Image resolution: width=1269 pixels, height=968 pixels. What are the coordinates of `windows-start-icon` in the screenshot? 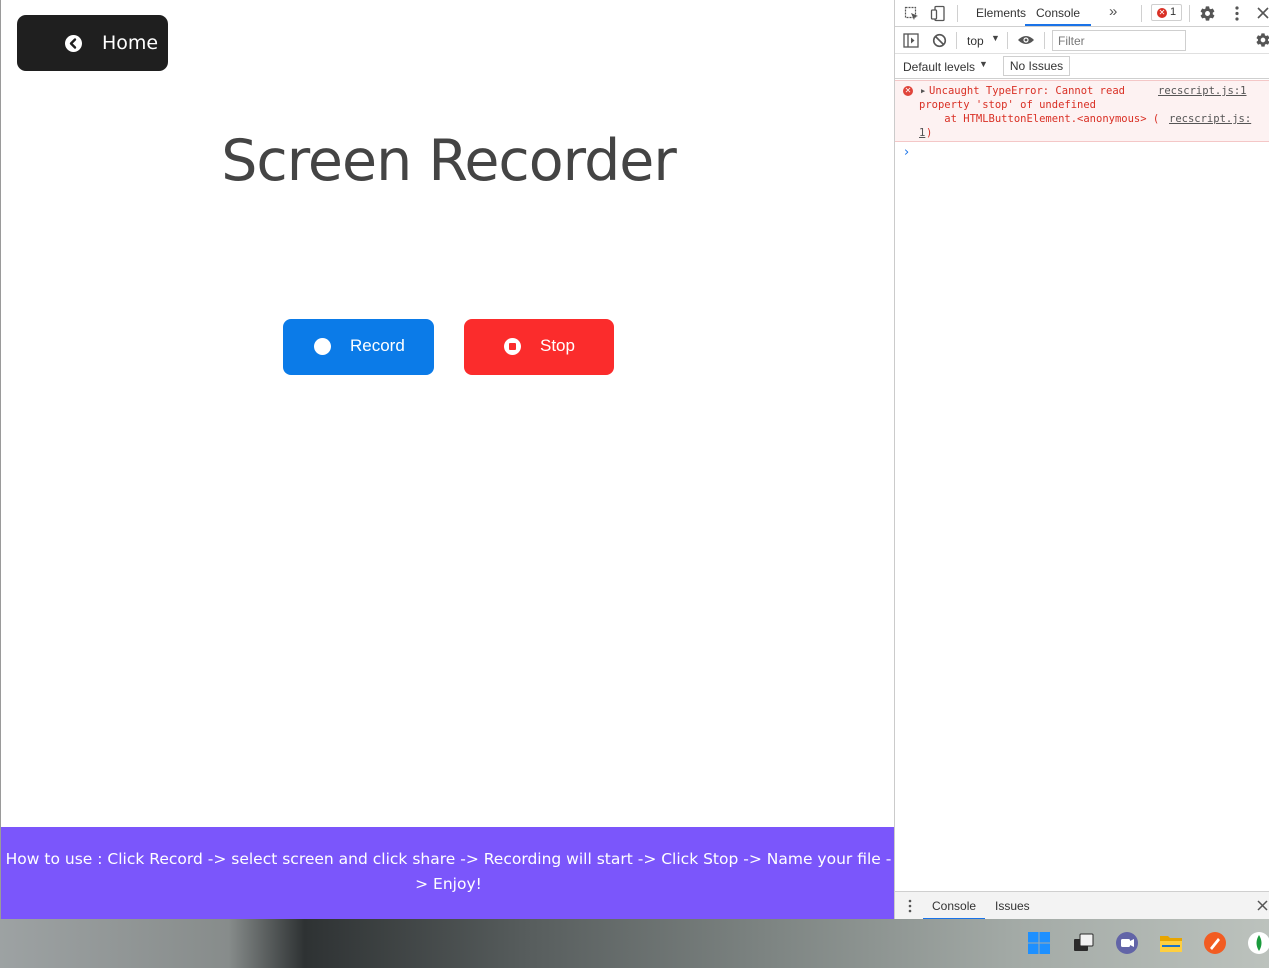 It's located at (1039, 943).